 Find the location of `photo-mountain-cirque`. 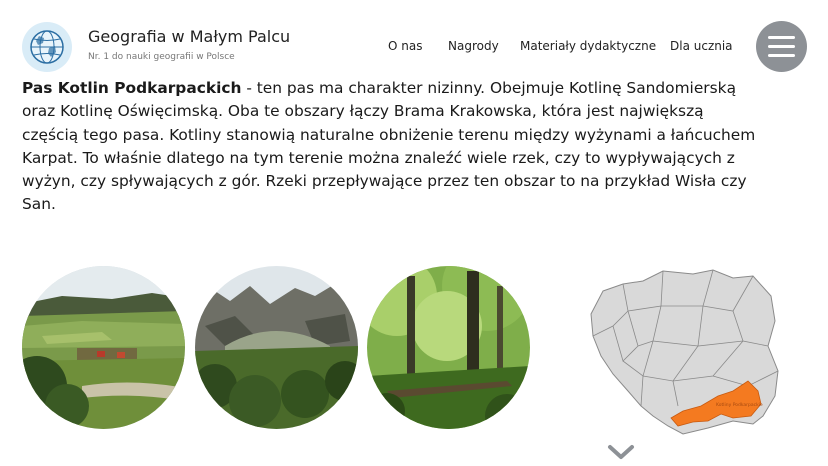

photo-mountain-cirque is located at coordinates (276, 347).